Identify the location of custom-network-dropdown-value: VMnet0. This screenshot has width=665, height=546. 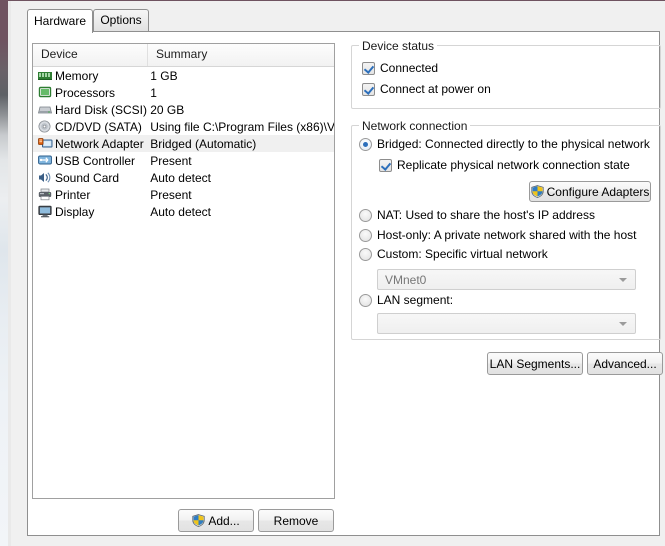
(406, 279).